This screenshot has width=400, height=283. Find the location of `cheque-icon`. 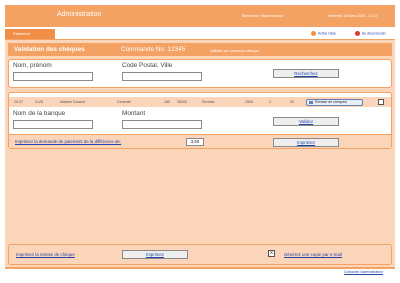

cheque-icon is located at coordinates (311, 102).